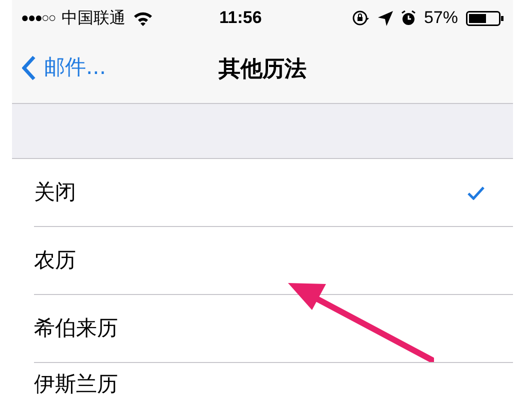  I want to click on page-title: 其他历法, so click(262, 70).